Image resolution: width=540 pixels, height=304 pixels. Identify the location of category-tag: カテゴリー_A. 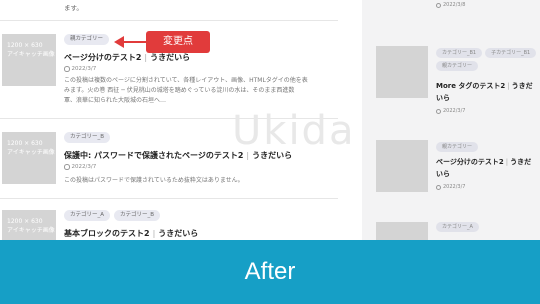
(87, 215).